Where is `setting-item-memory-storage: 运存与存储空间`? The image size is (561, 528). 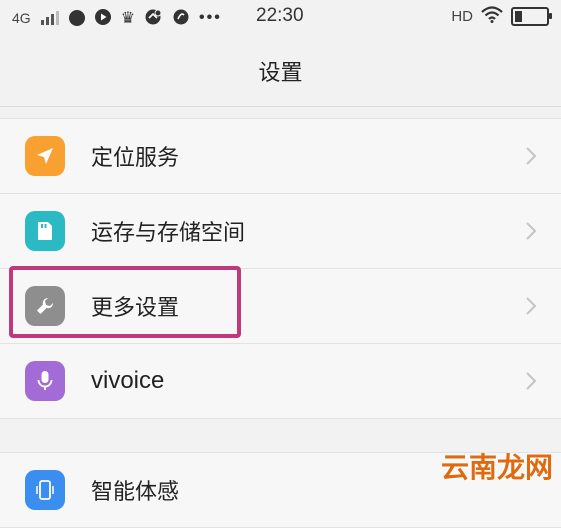
setting-item-memory-storage: 运存与存储空间 is located at coordinates (280, 231).